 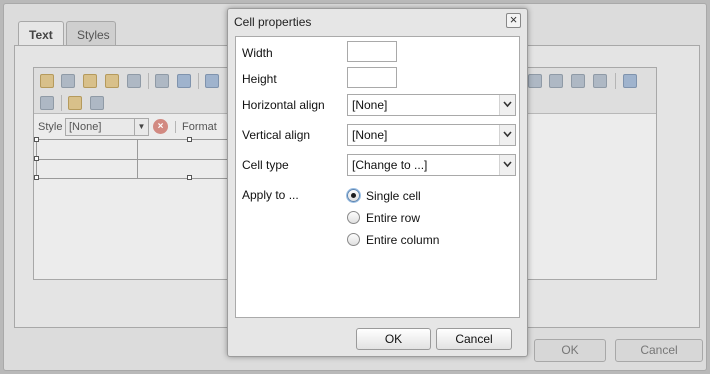 What do you see at coordinates (393, 196) in the screenshot?
I see `radio-label: Single cell` at bounding box center [393, 196].